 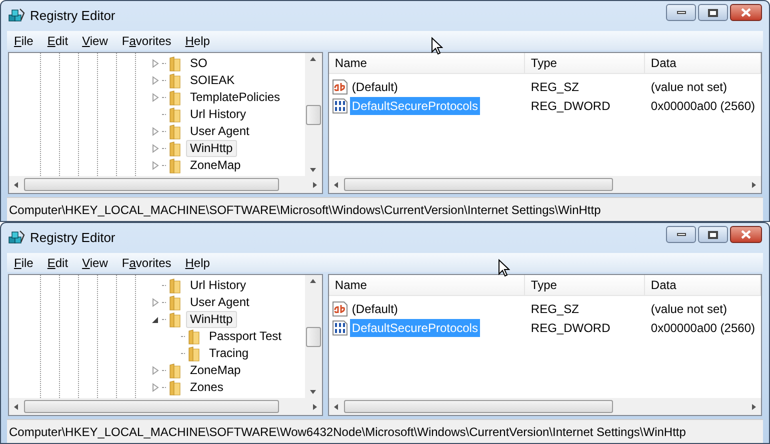 I want to click on tree-row: TemplatePolicies, so click(x=157, y=97).